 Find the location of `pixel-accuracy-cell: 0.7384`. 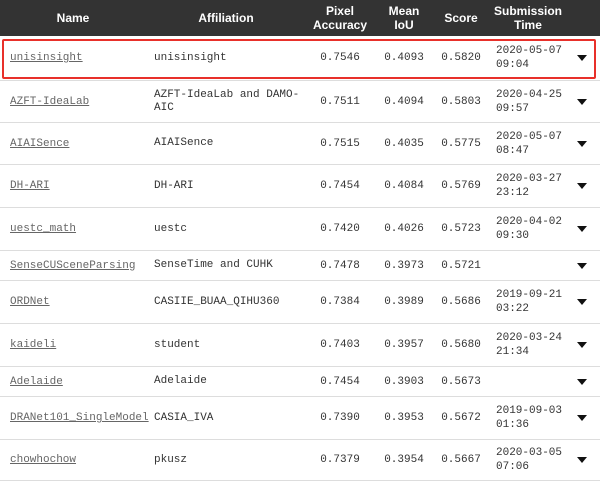

pixel-accuracy-cell: 0.7384 is located at coordinates (340, 302).